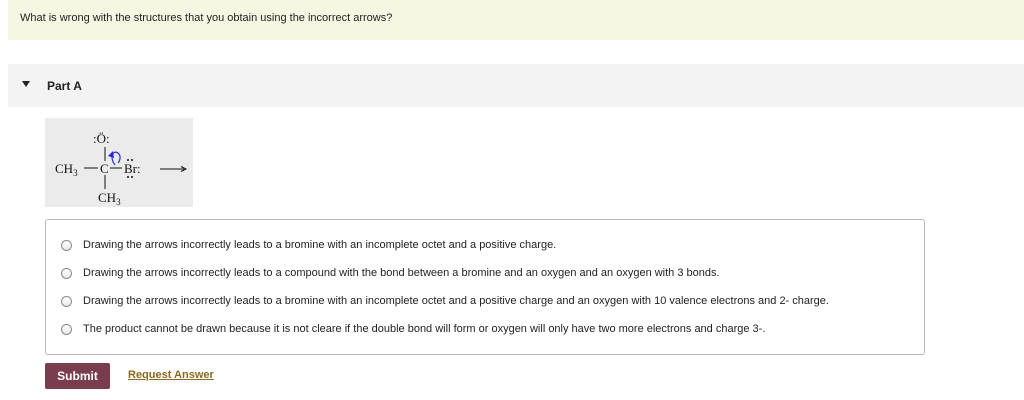  What do you see at coordinates (121, 169) in the screenshot?
I see `structure-drawing: :Ö: CH3 C Br: CH3` at bounding box center [121, 169].